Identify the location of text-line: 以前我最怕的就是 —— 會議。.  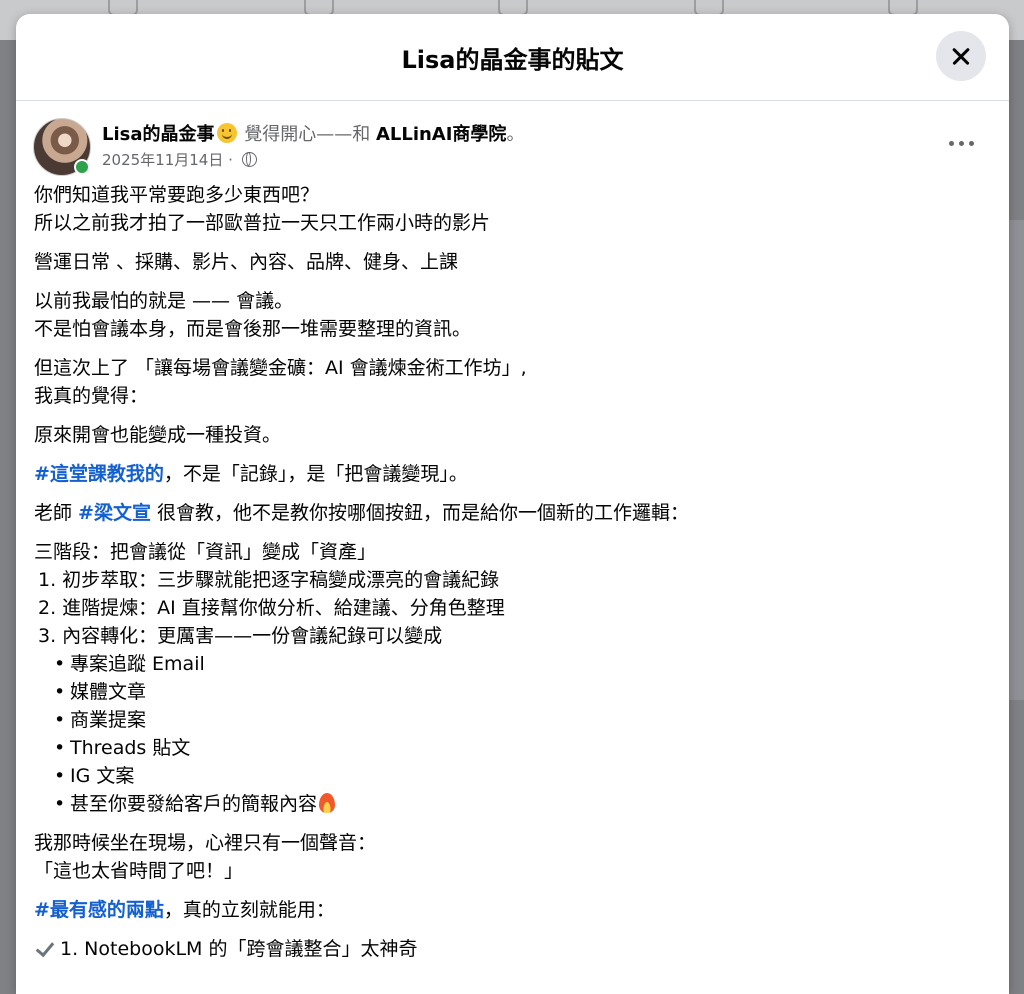
(164, 301).